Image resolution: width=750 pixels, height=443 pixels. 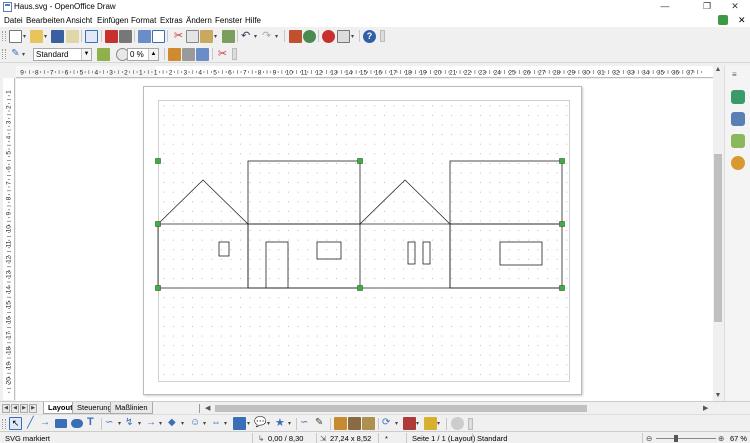 I want to click on rotate-dropdown-icon: ▾, so click(x=397, y=423).